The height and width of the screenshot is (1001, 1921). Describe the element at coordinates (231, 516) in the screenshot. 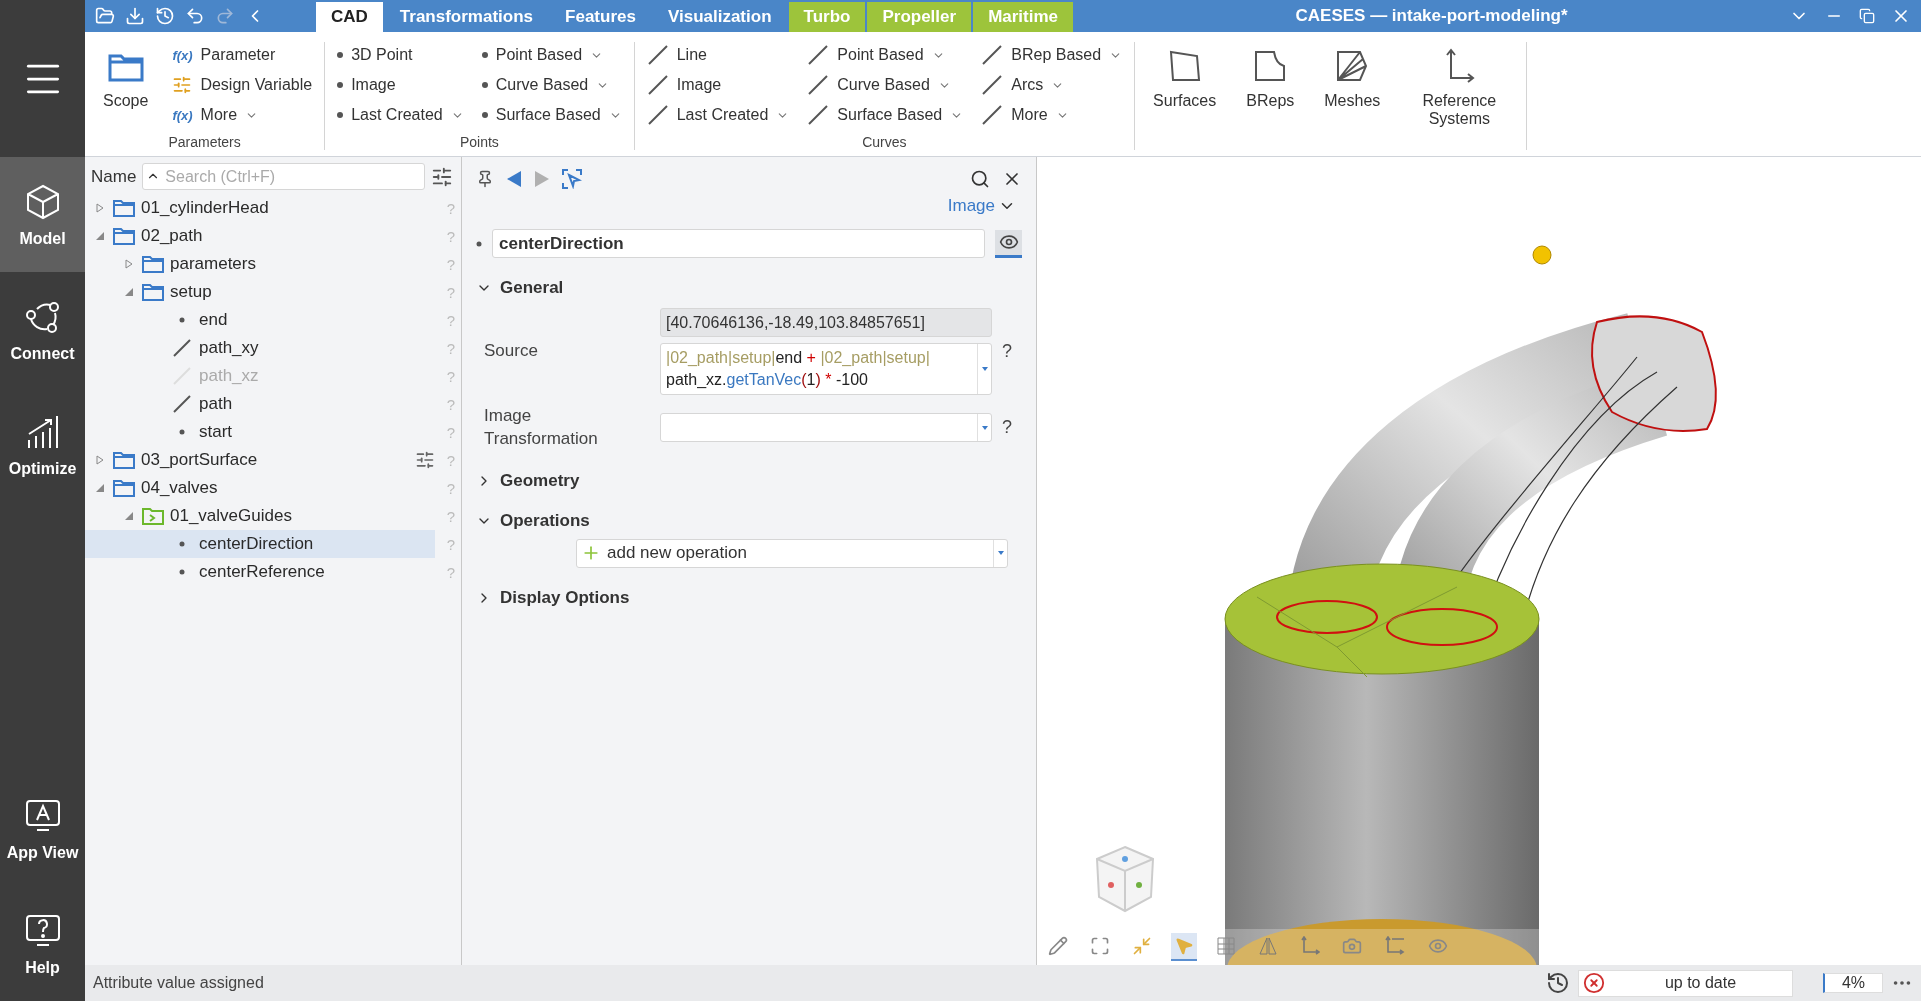

I see `tree-item-label: 01_valveGuides` at that location.